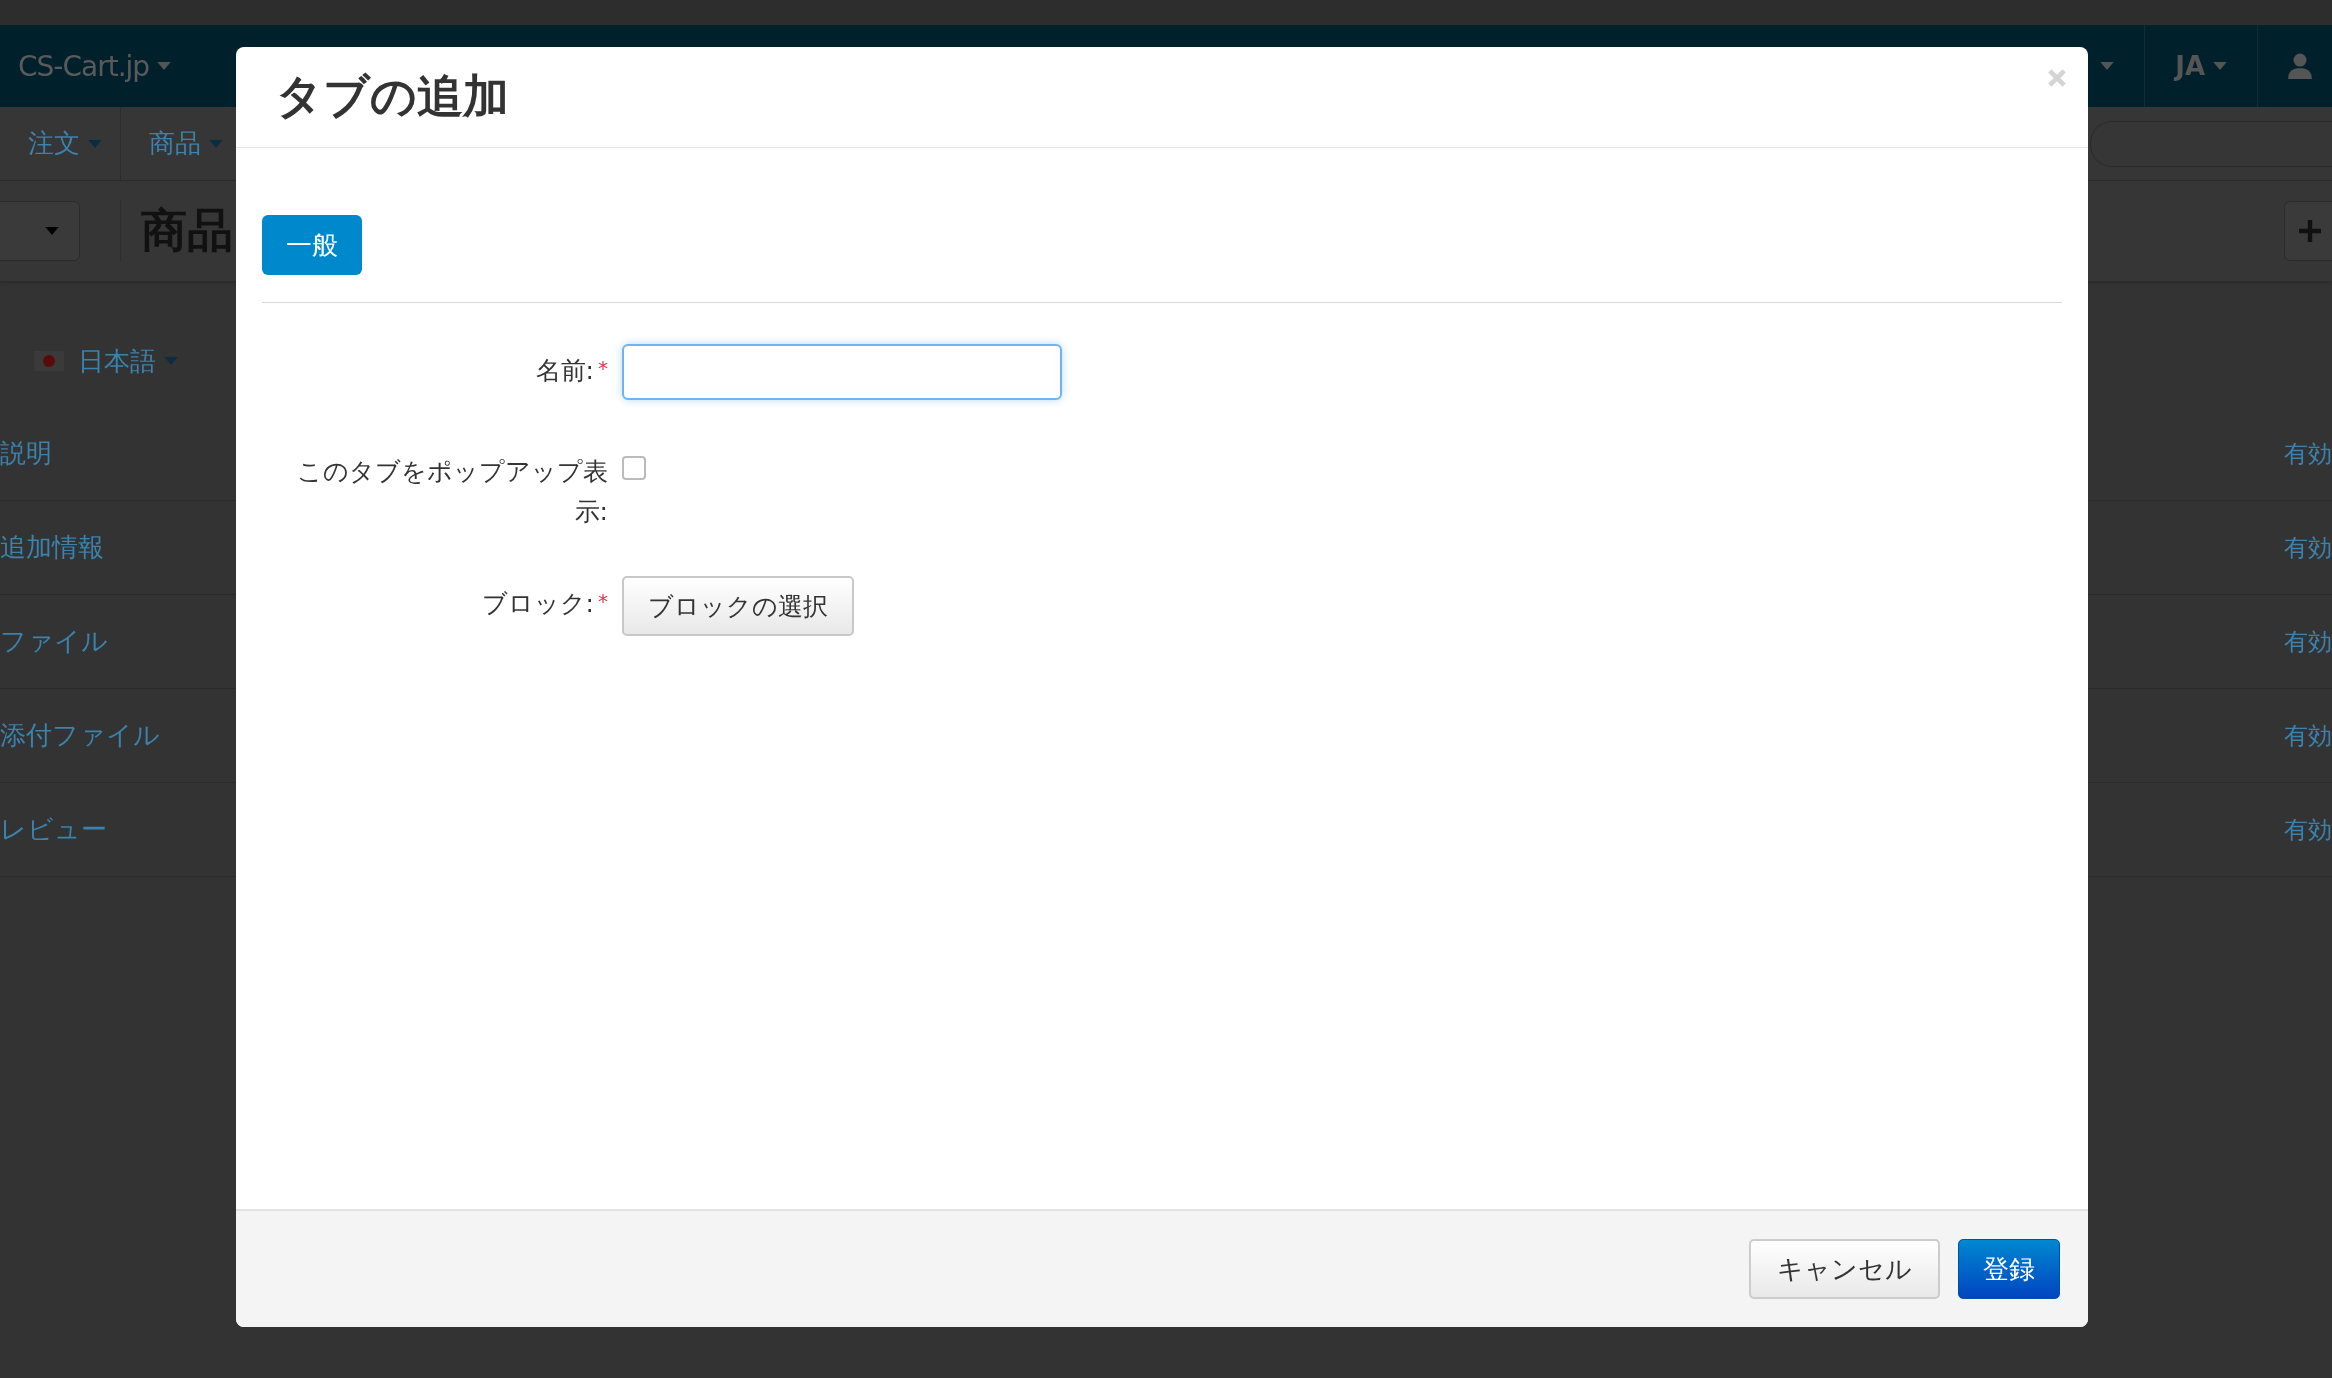  Describe the element at coordinates (842, 372) in the screenshot. I see `name-input-field` at that location.